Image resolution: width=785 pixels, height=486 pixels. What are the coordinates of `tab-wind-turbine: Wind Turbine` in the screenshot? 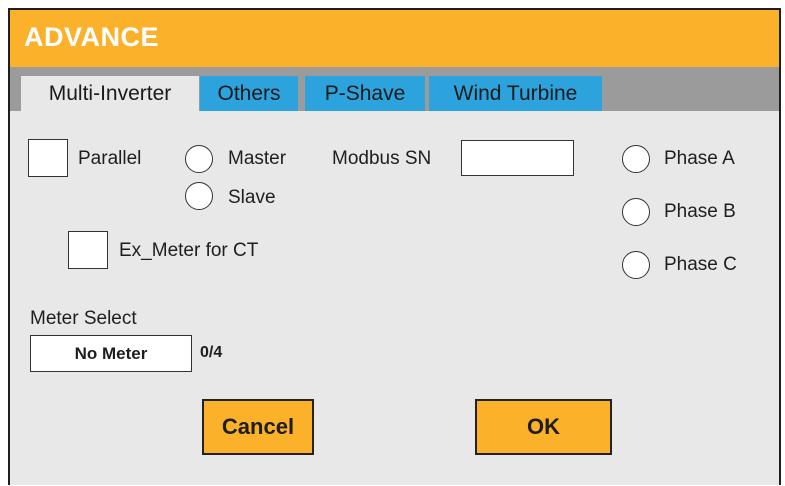 It's located at (515, 93).